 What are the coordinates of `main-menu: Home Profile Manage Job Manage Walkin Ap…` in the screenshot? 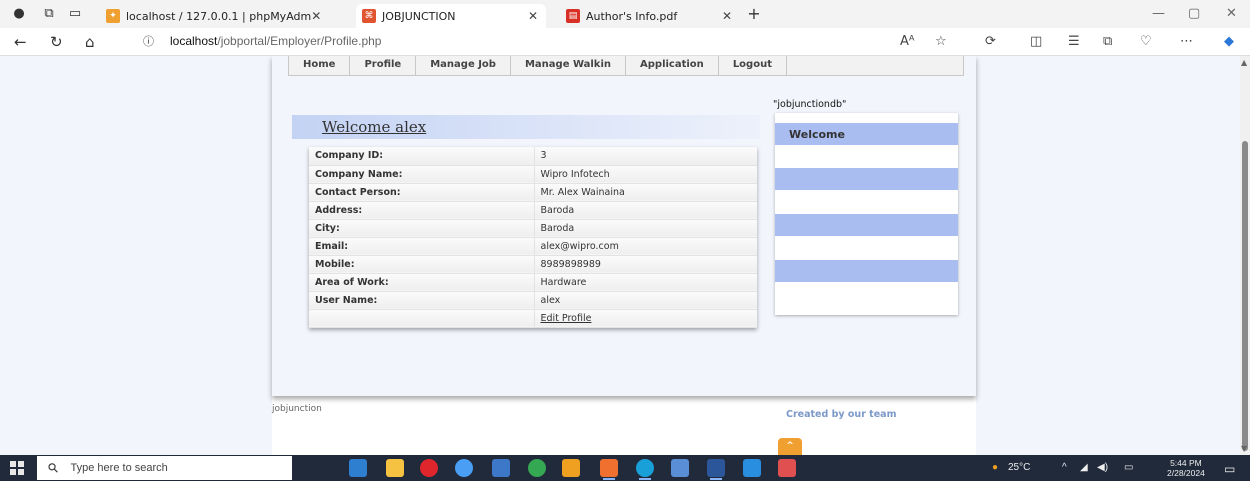 It's located at (626, 66).